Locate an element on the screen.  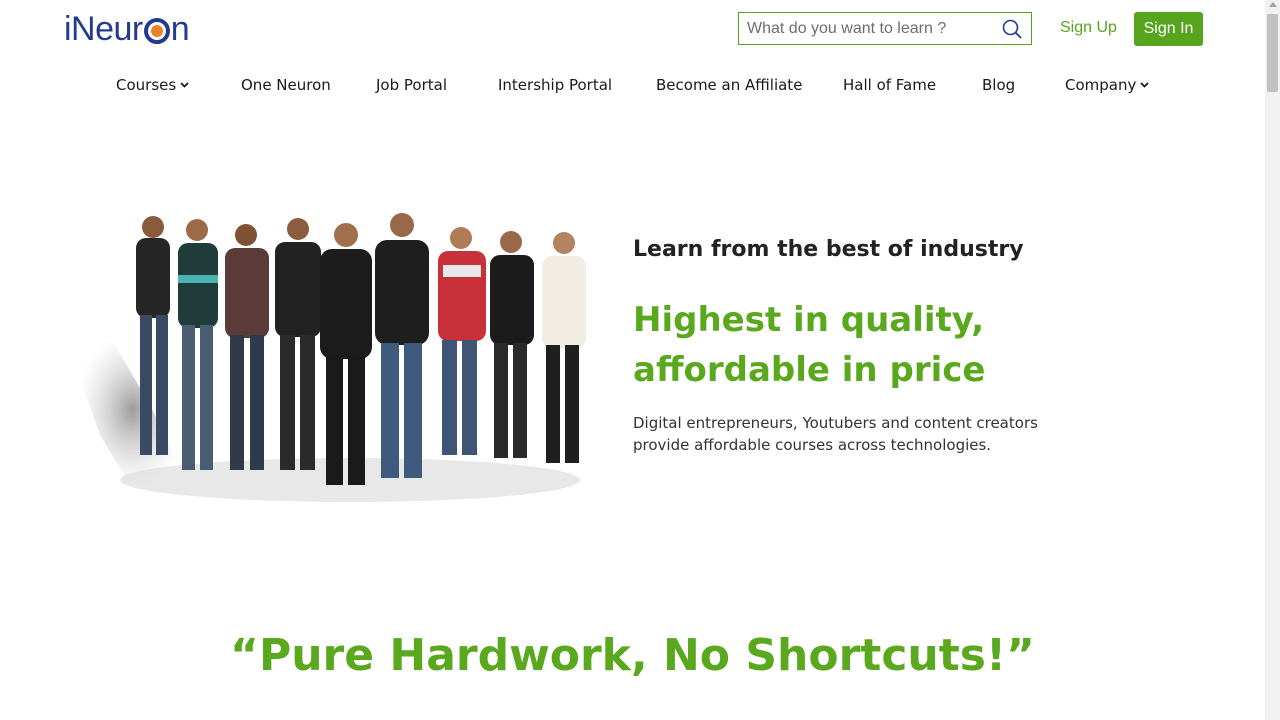
nav-item-blog: Blog is located at coordinates (998, 85).